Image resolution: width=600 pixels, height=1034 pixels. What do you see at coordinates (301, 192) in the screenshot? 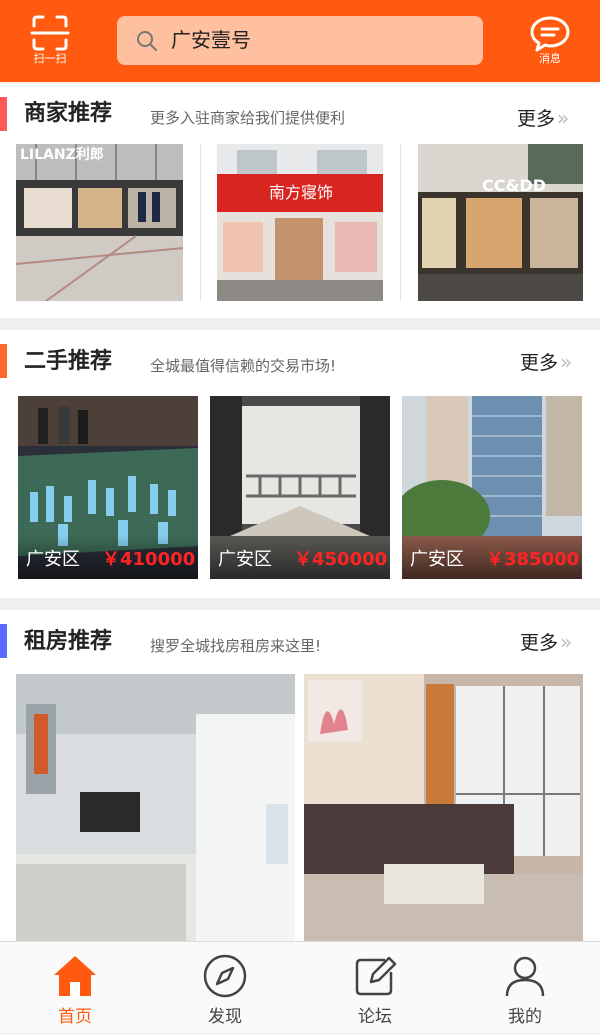
I see `shop-sign: 南方寝饰` at bounding box center [301, 192].